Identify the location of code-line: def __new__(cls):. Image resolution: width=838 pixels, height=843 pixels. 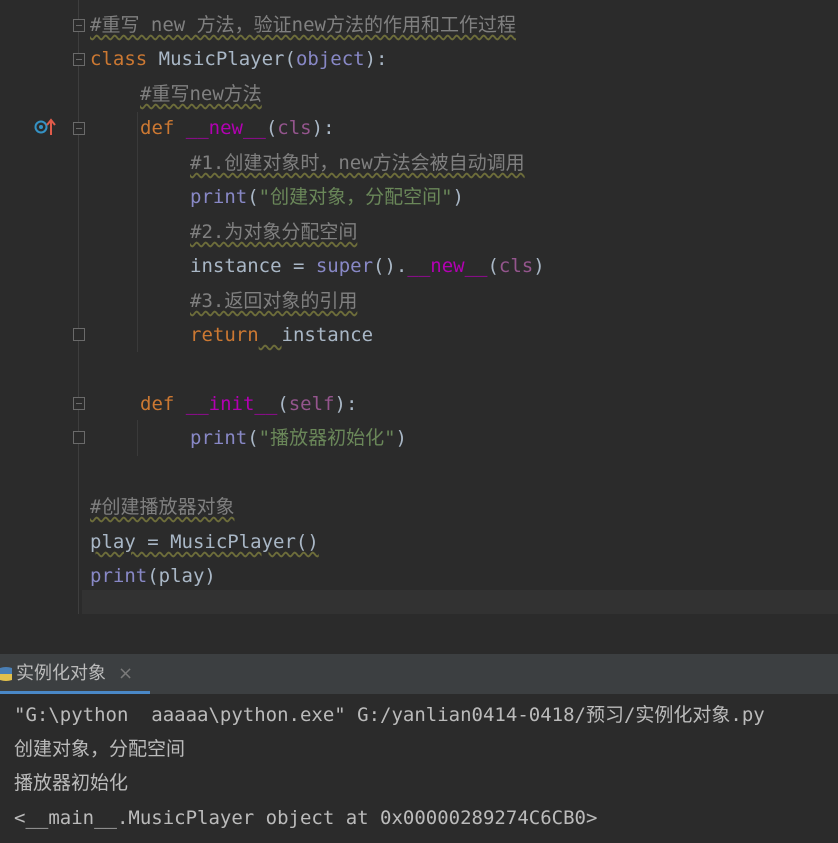
(237, 128).